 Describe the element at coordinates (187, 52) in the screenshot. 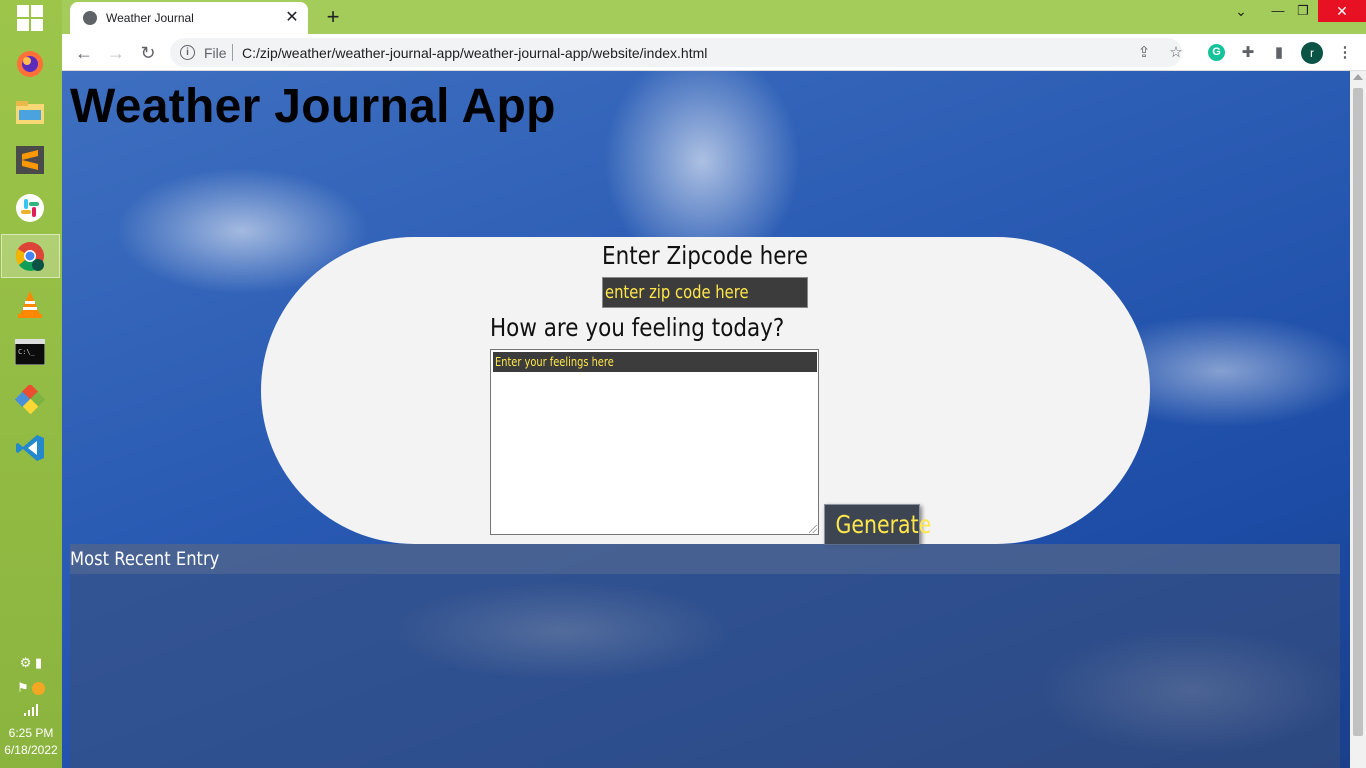

I see `info-icon: i` at that location.